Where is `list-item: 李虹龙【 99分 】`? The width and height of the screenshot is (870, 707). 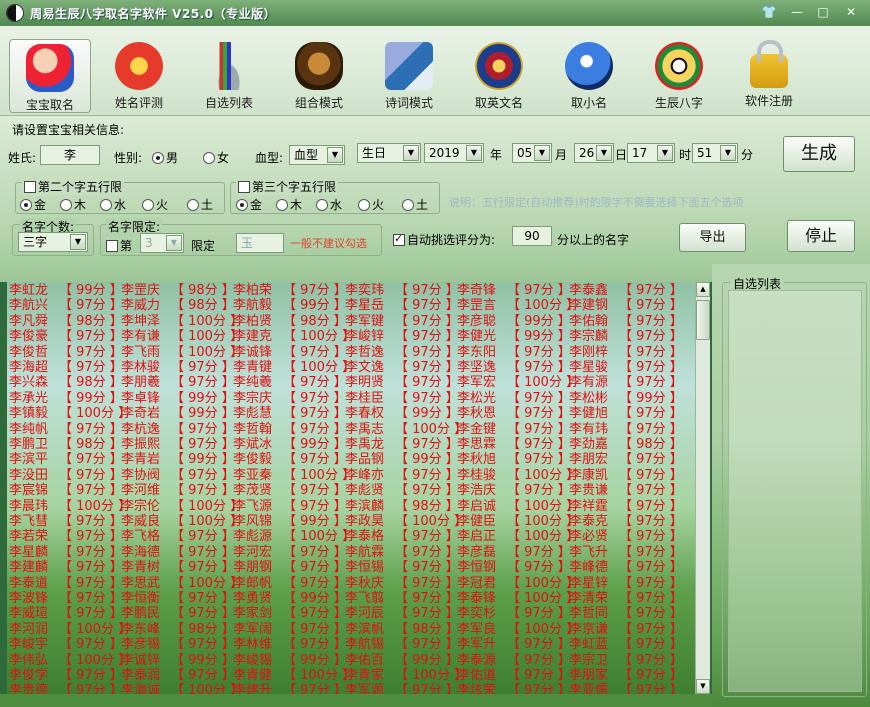 list-item: 李虹龙【 99分 】 is located at coordinates (66, 290).